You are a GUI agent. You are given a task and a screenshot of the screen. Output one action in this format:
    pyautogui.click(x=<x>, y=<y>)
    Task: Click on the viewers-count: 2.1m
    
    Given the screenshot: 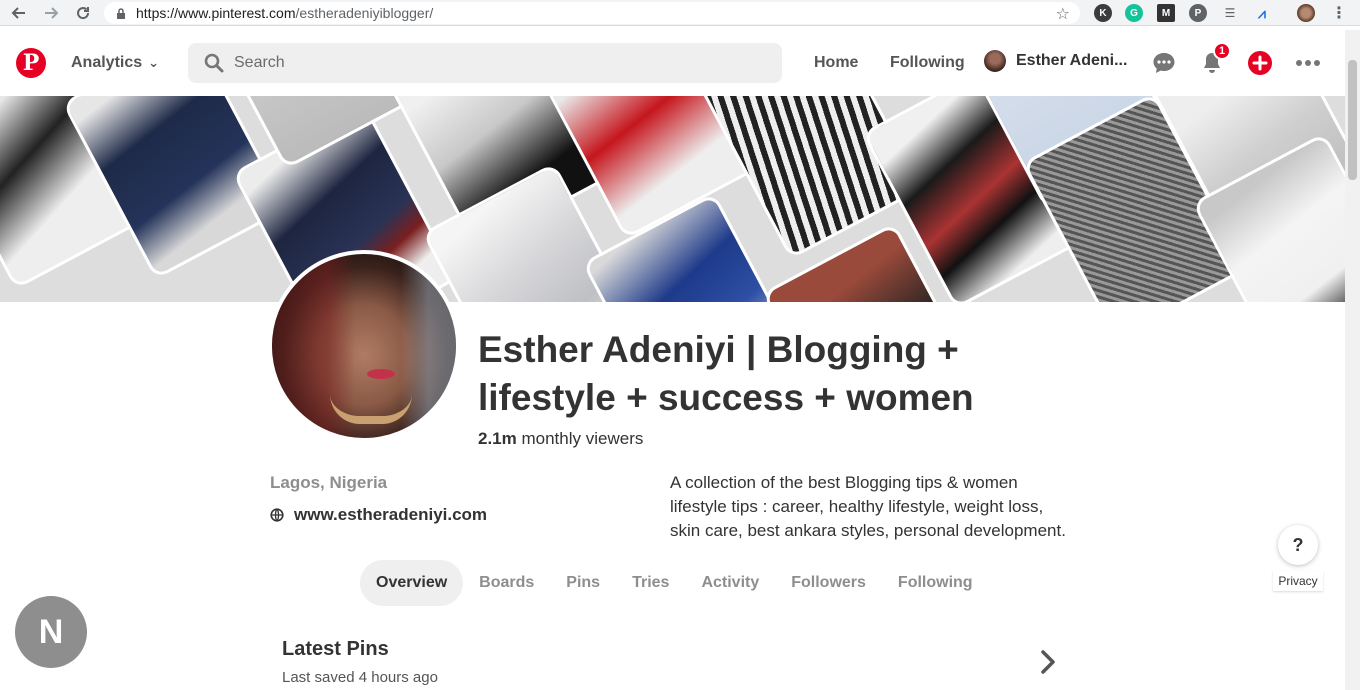 What is the action you would take?
    pyautogui.click(x=497, y=438)
    